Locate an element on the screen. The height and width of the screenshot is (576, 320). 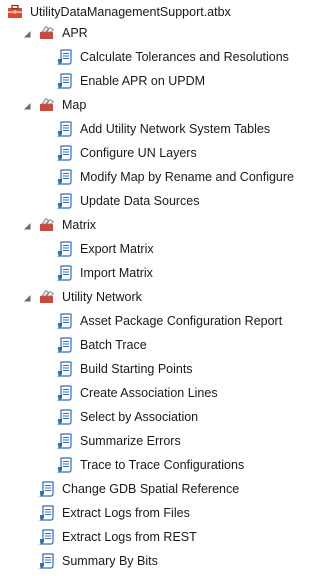
tool-item: Extract Logs from REST is located at coordinates (157, 537).